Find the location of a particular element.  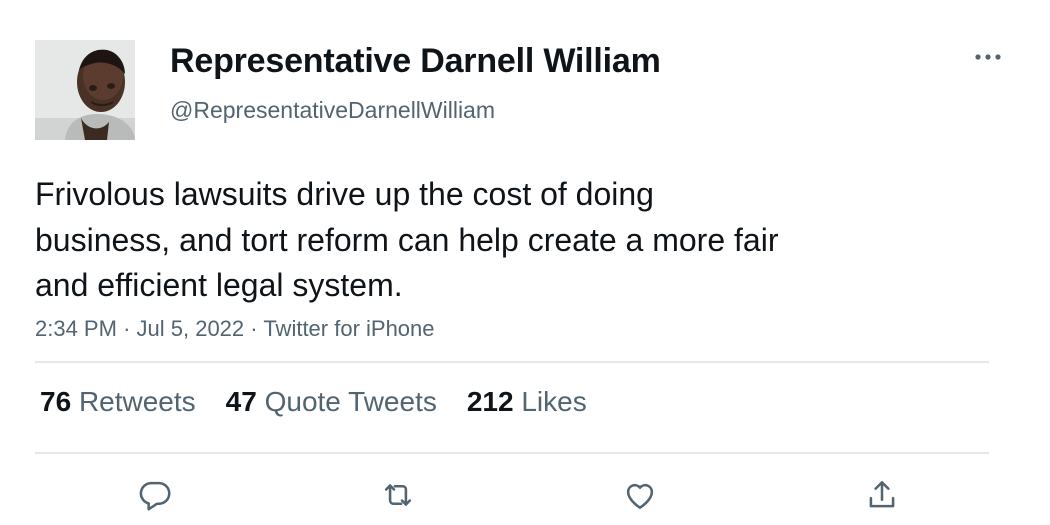

divider-bottom is located at coordinates (512, 453).